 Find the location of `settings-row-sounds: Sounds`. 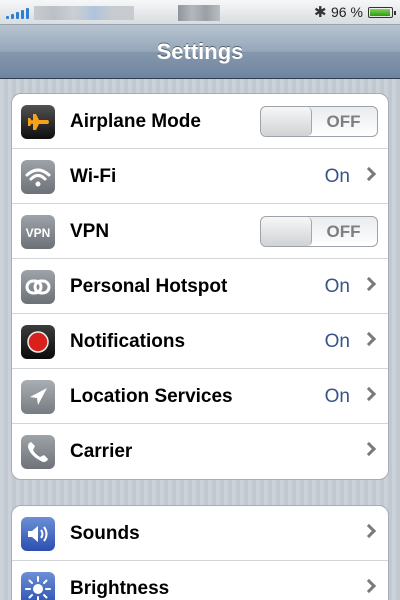

settings-row-sounds: Sounds is located at coordinates (200, 533).